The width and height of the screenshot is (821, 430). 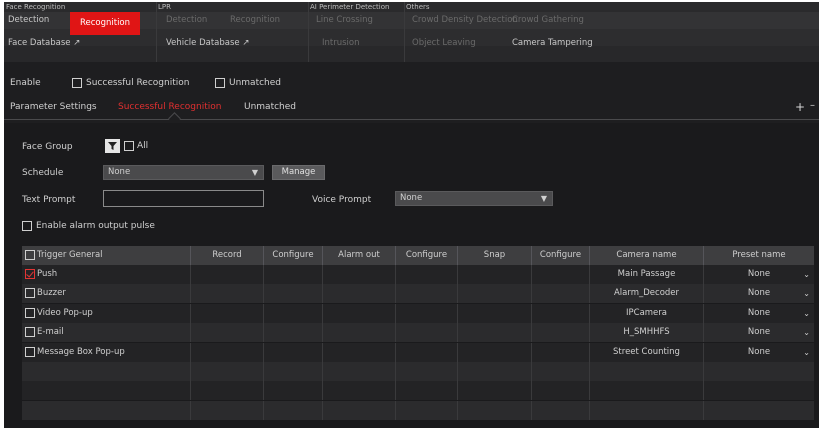 I want to click on menu-group-title: LPR, so click(x=164, y=7).